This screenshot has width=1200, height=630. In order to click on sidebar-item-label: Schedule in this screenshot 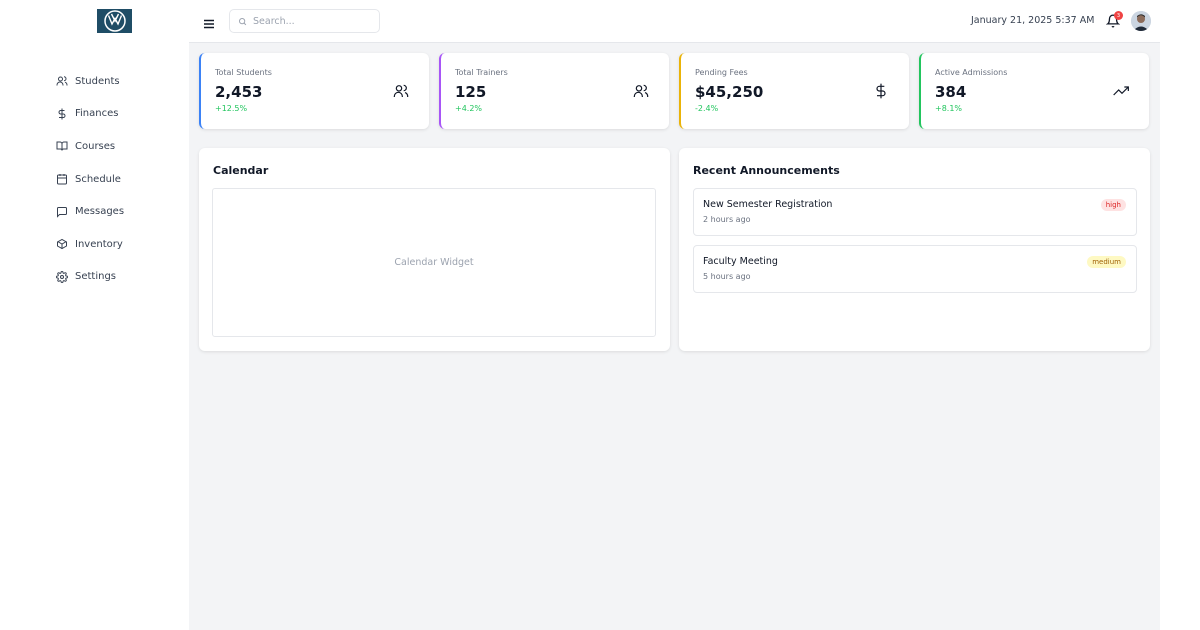, I will do `click(98, 179)`.